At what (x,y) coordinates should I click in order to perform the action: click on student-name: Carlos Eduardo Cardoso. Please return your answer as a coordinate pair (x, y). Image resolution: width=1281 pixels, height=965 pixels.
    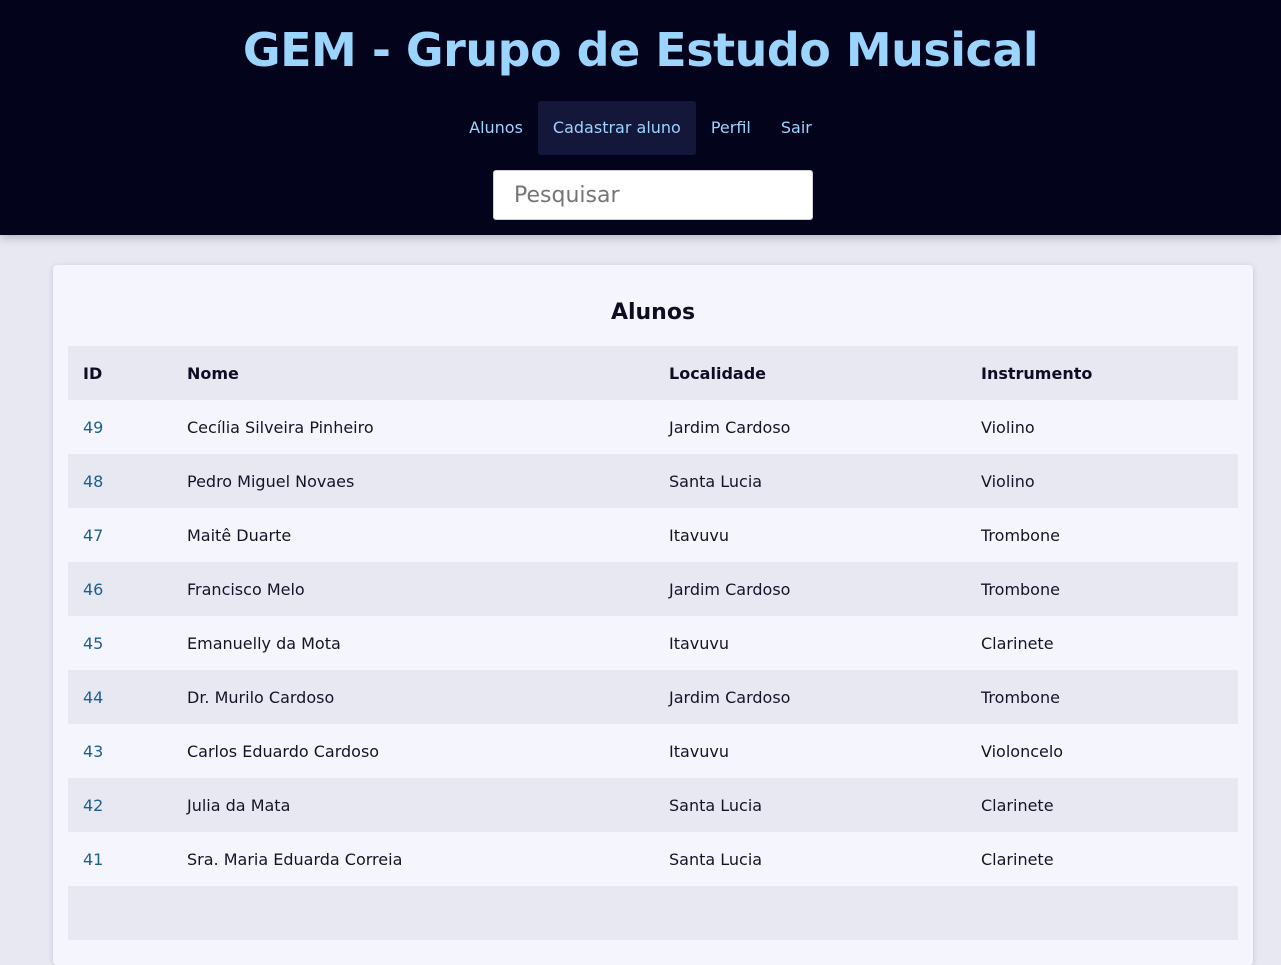
    Looking at the image, I should click on (413, 751).